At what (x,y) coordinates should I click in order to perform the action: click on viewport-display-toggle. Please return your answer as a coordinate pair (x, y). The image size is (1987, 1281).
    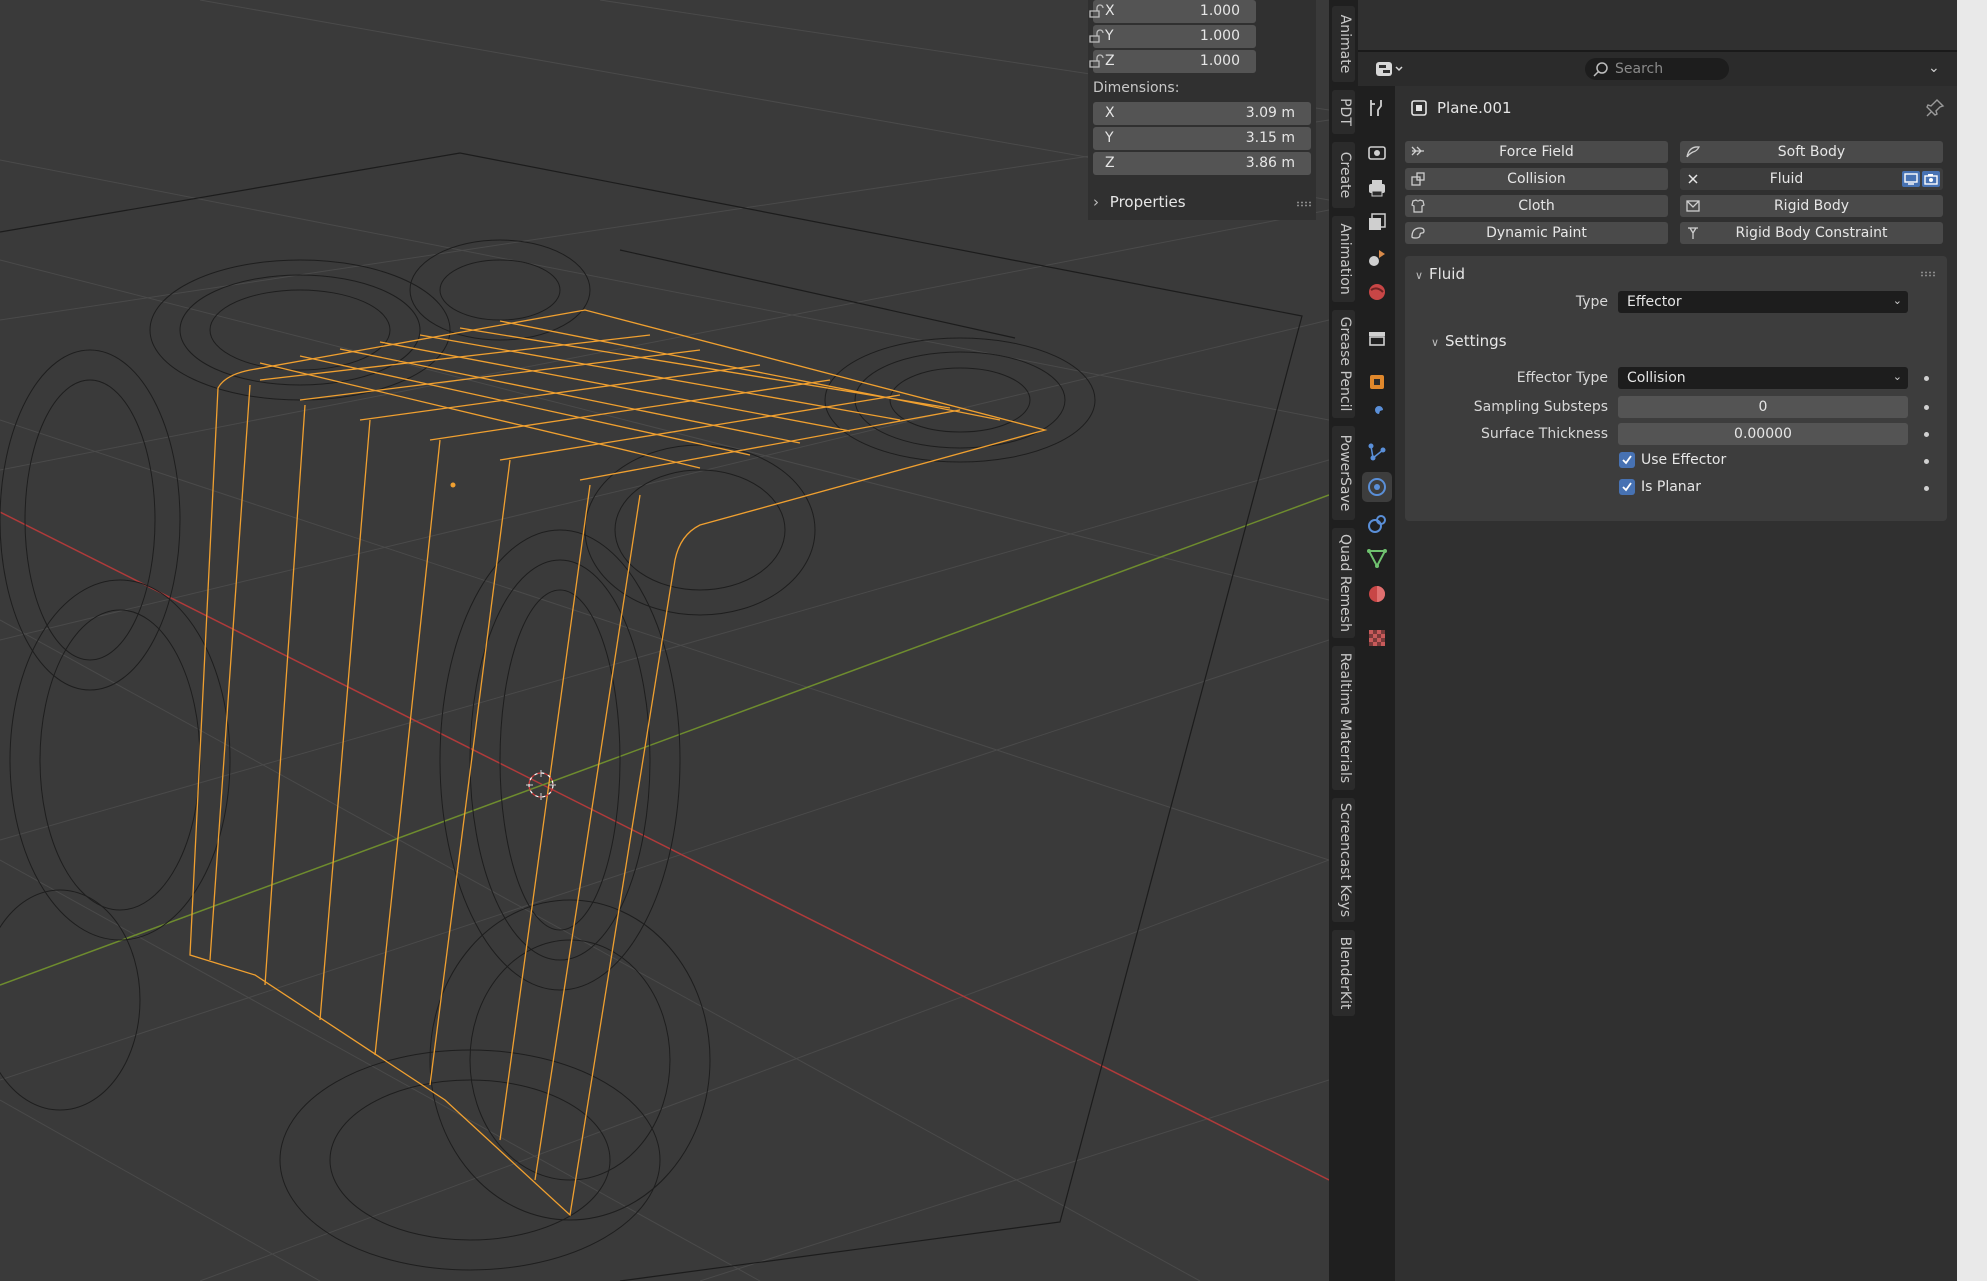
    Looking at the image, I should click on (1911, 179).